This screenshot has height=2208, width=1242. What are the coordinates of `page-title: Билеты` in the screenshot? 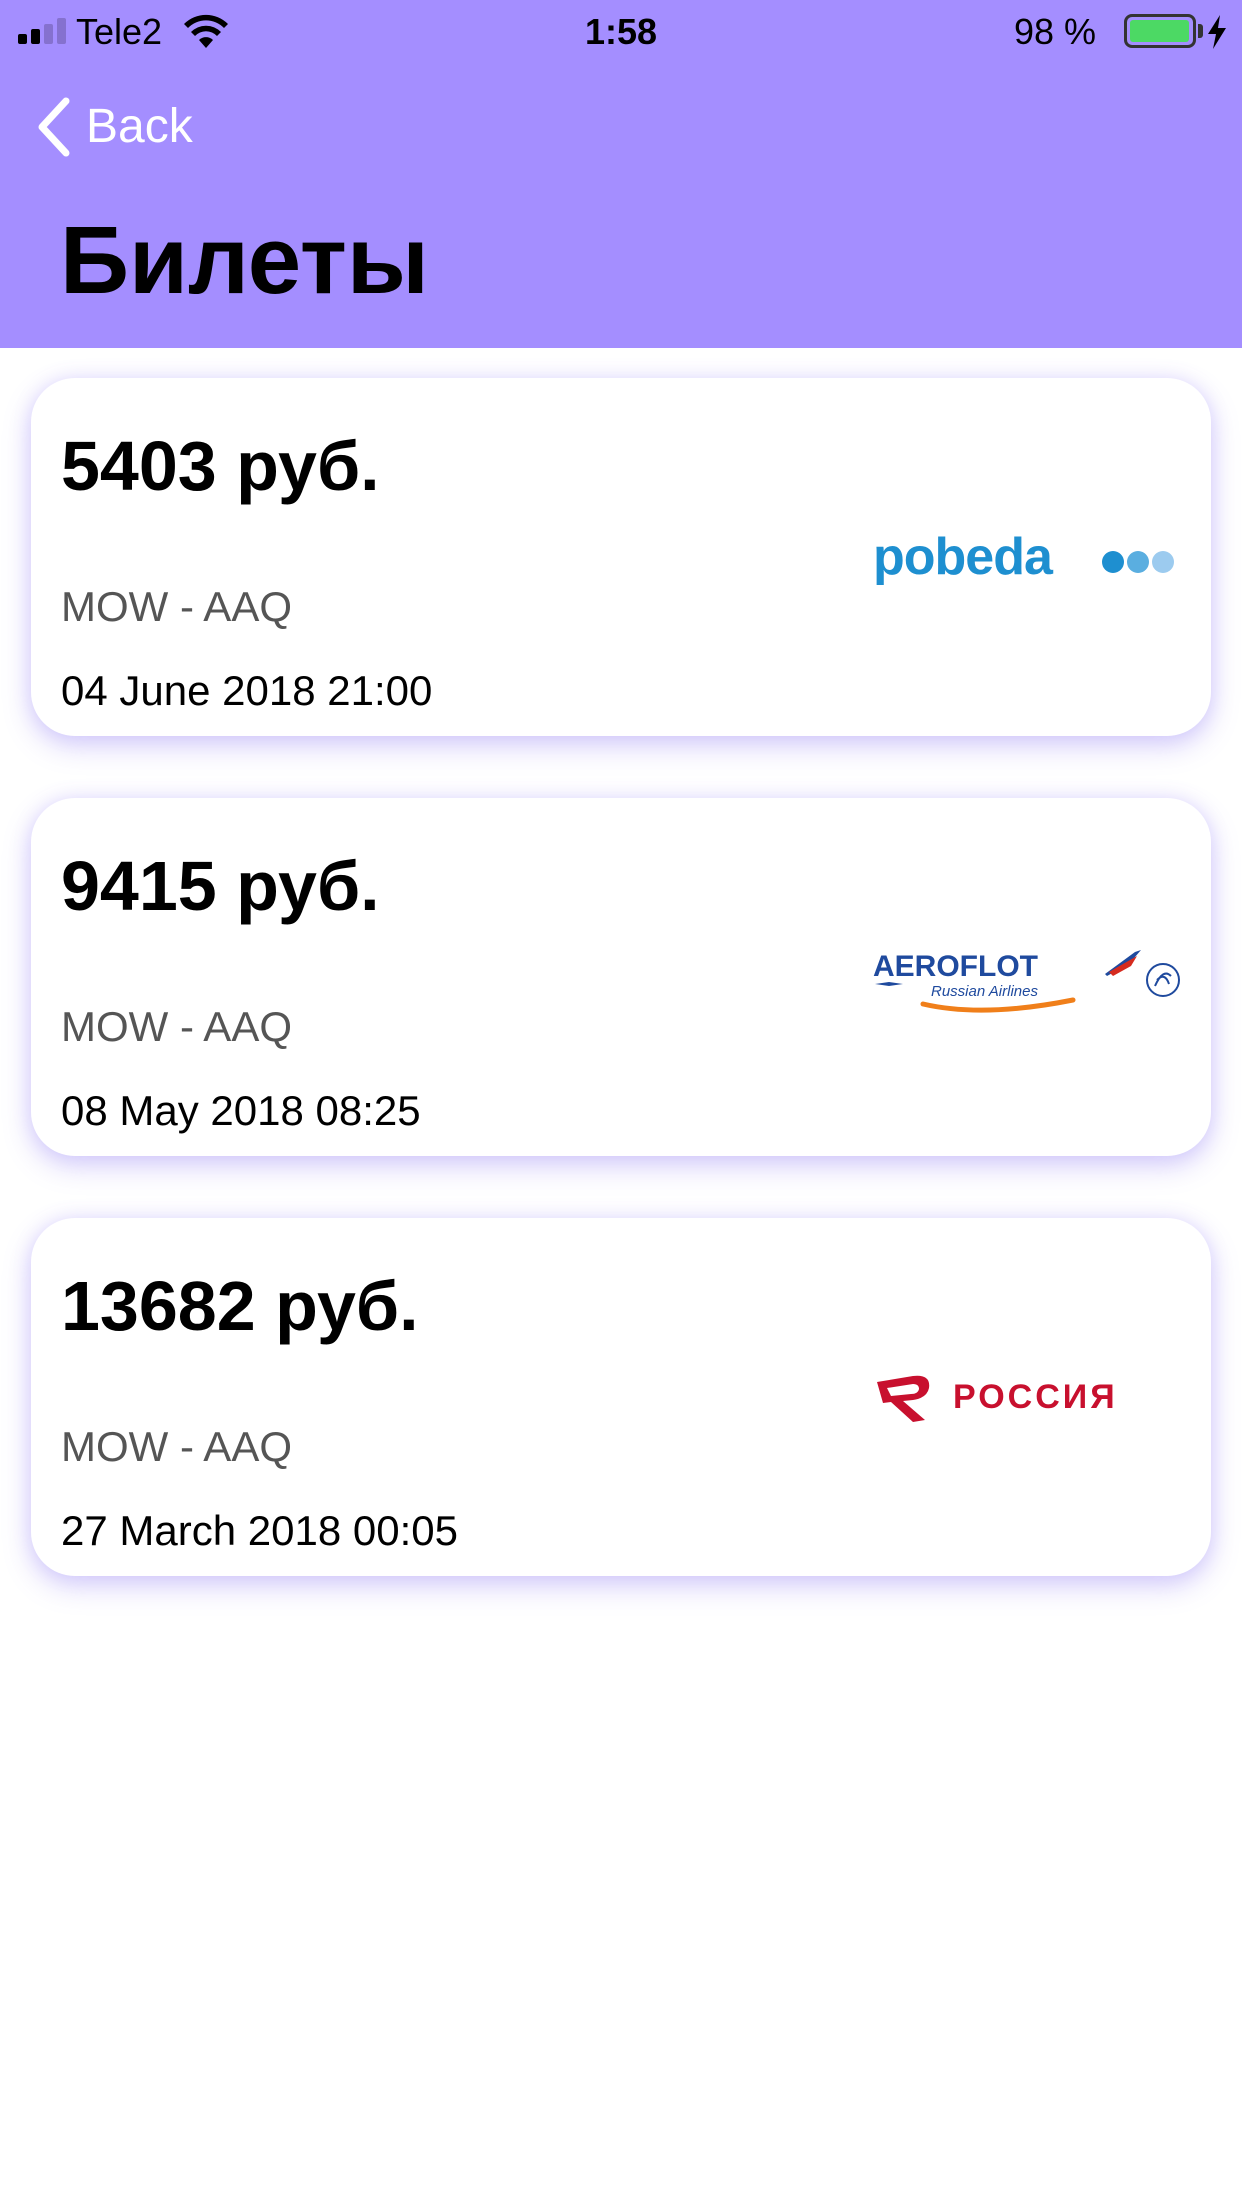 It's located at (244, 260).